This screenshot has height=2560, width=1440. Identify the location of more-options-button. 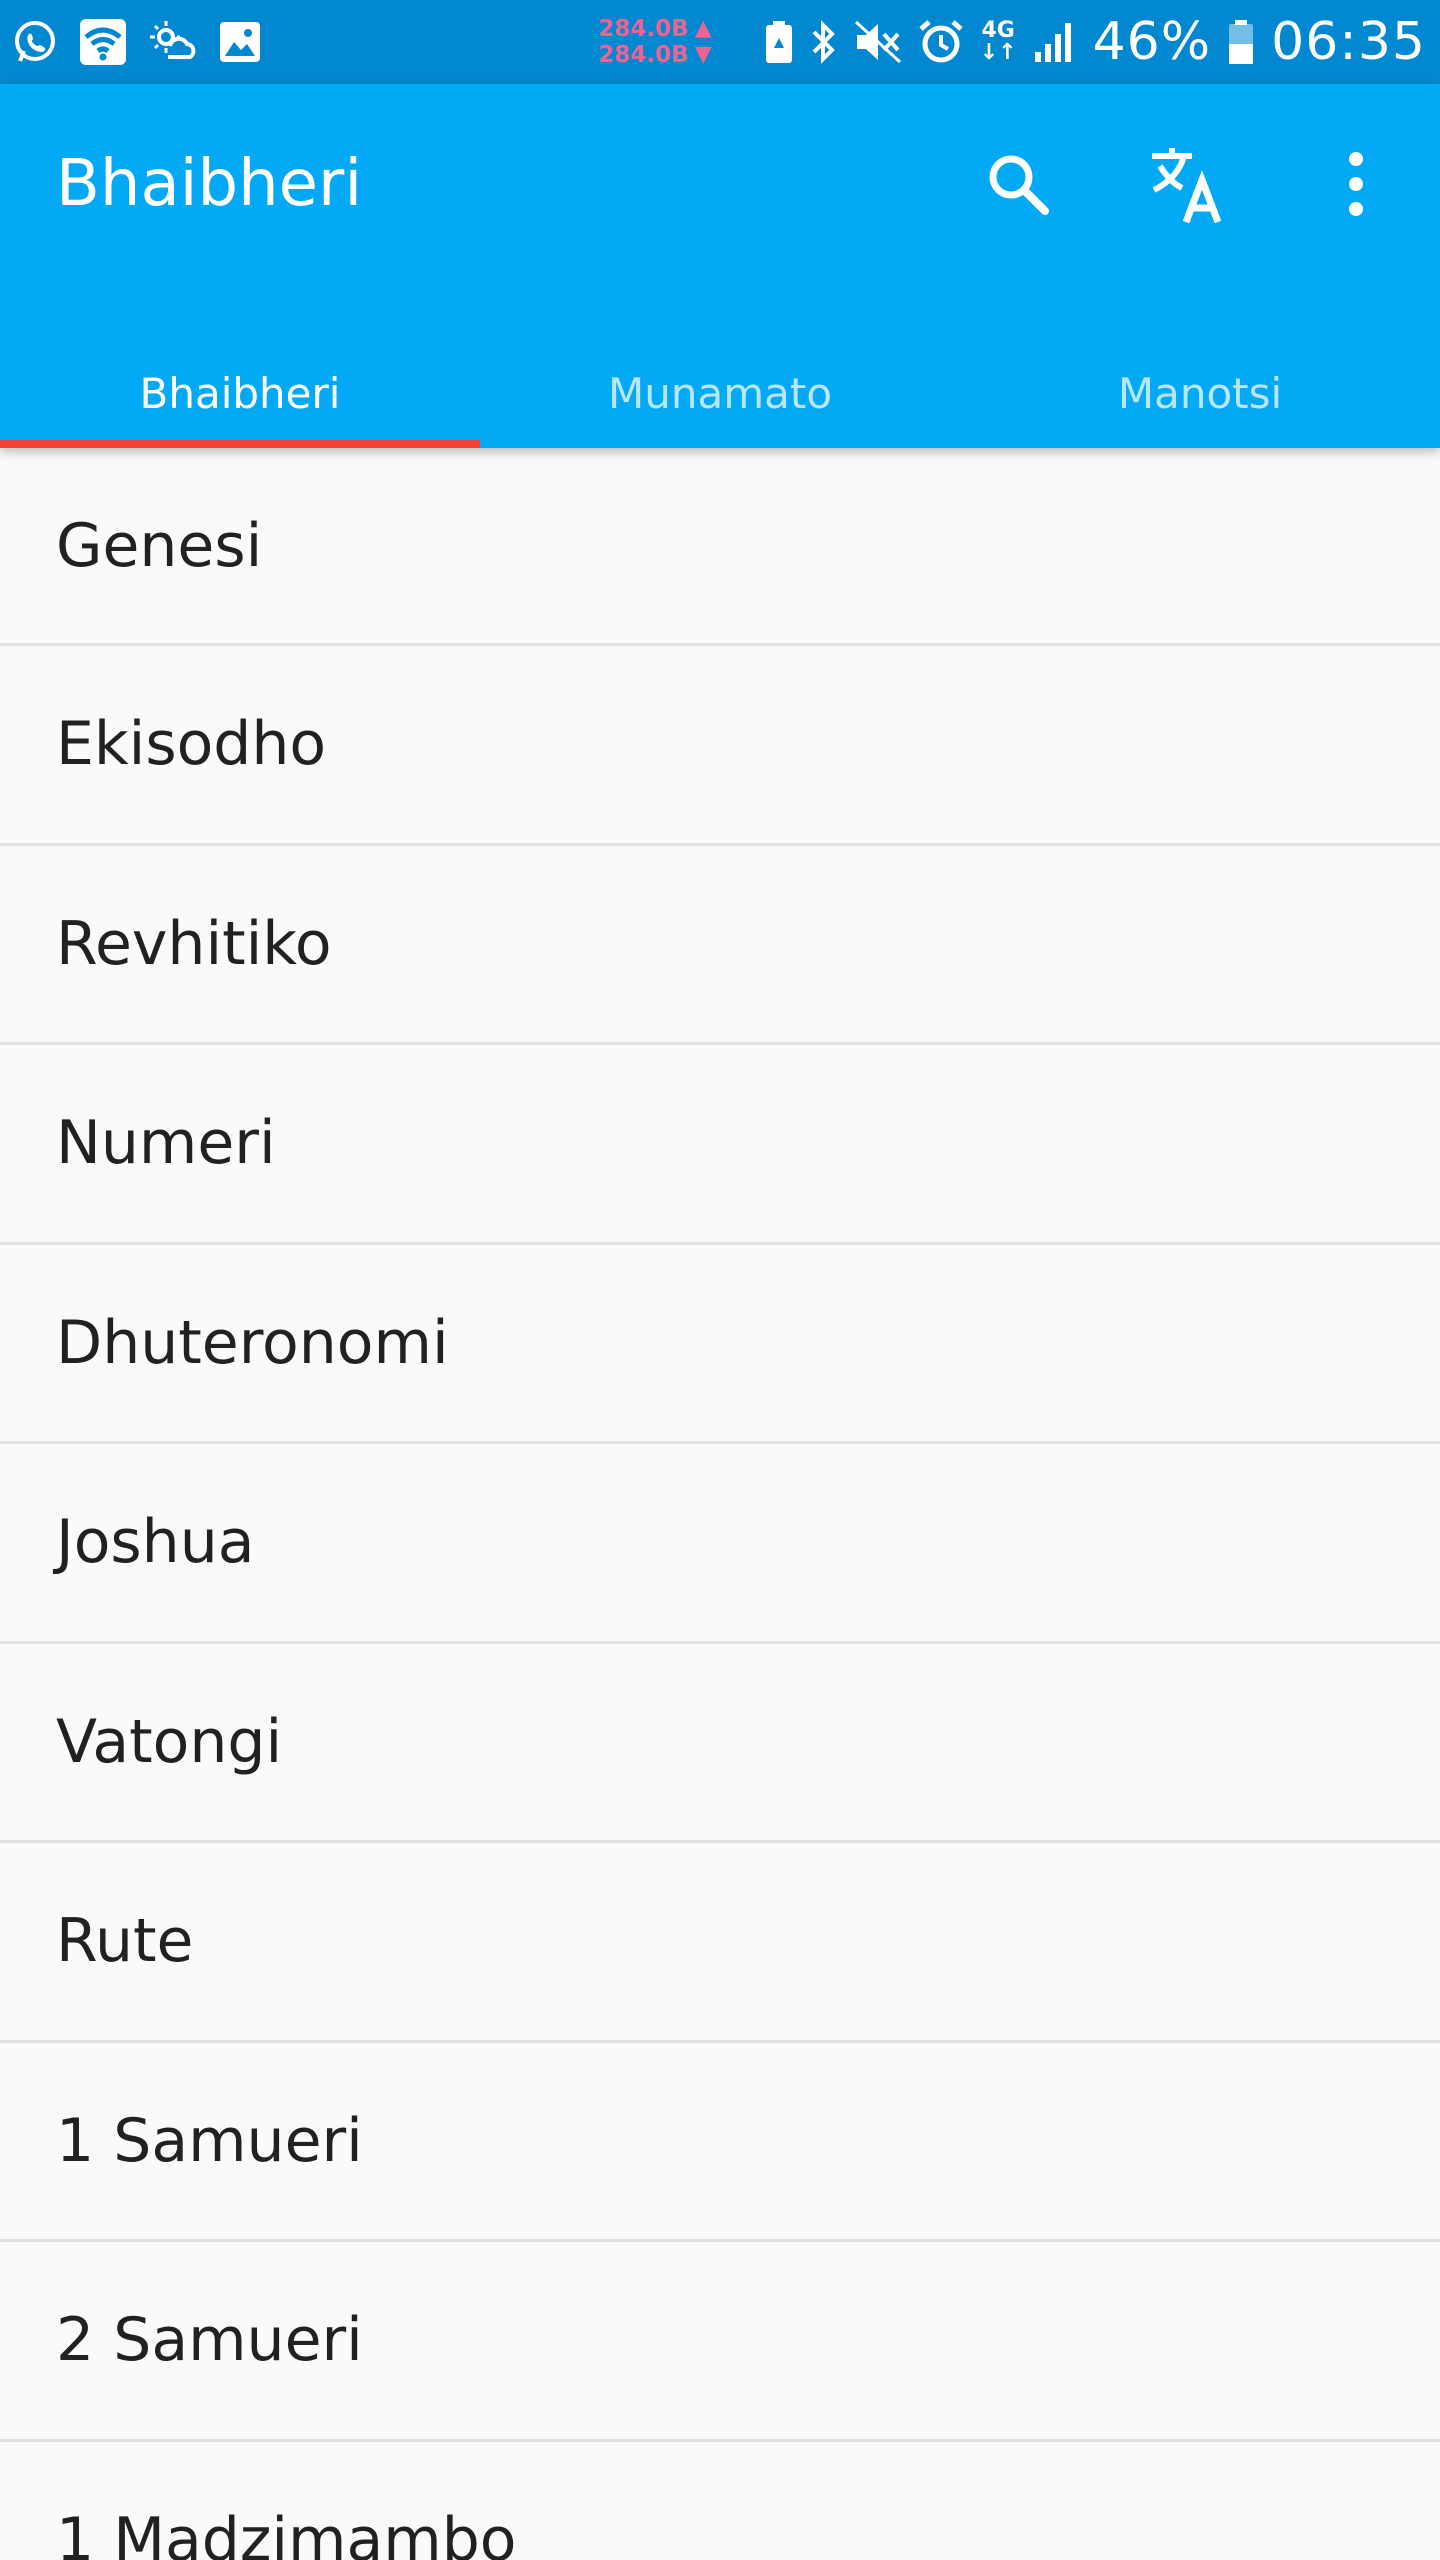
(1356, 184).